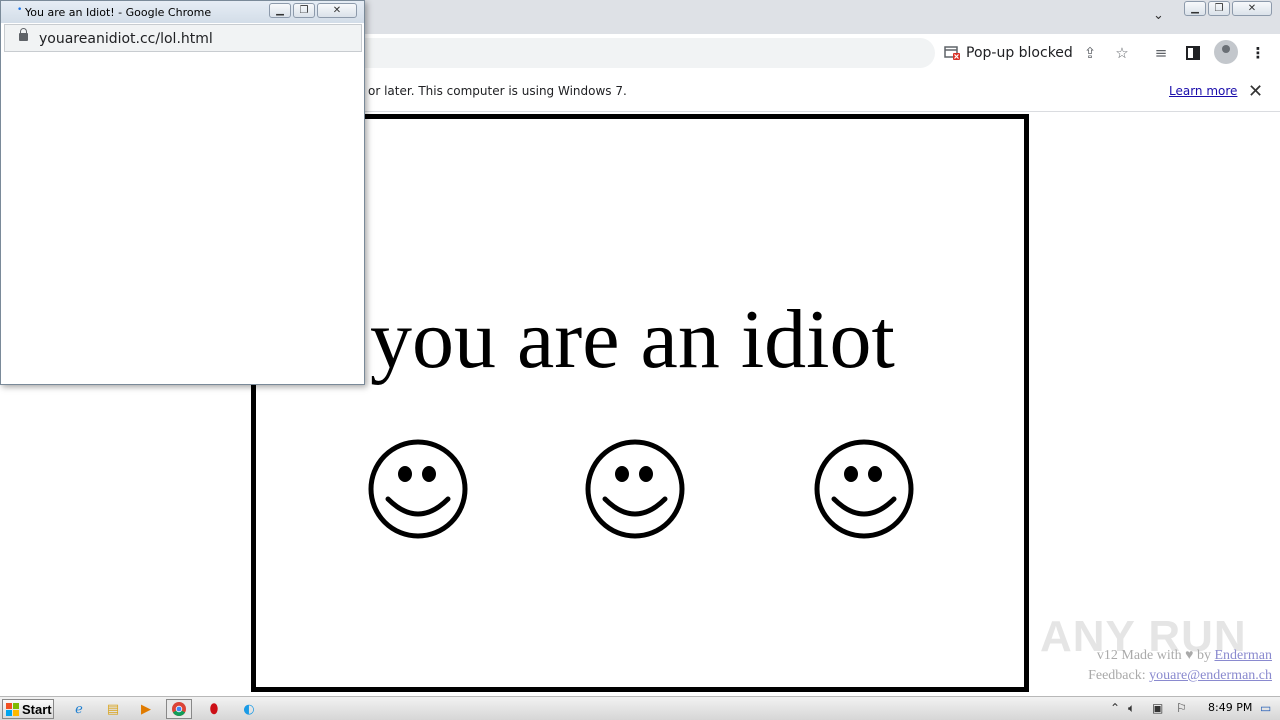  What do you see at coordinates (1203, 655) in the screenshot?
I see `credits-by: by` at bounding box center [1203, 655].